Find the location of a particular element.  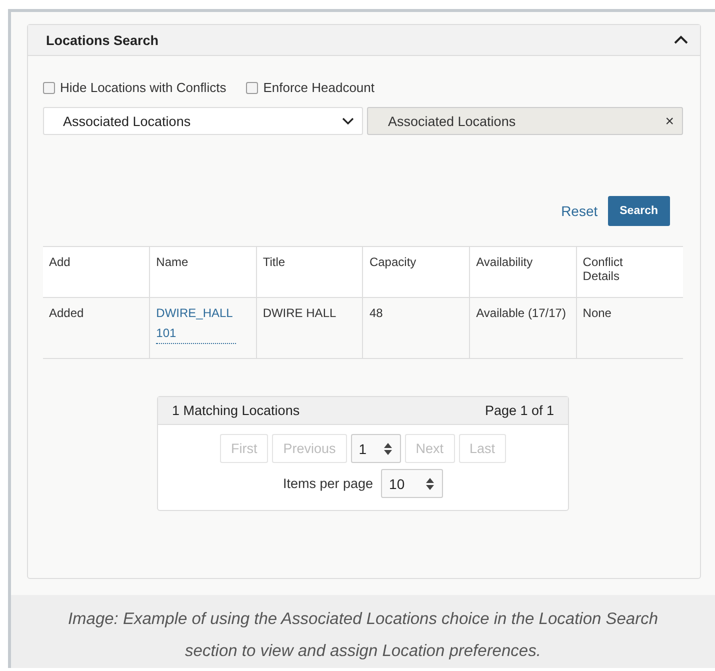

table-cell: Available (17/17) is located at coordinates (523, 328).